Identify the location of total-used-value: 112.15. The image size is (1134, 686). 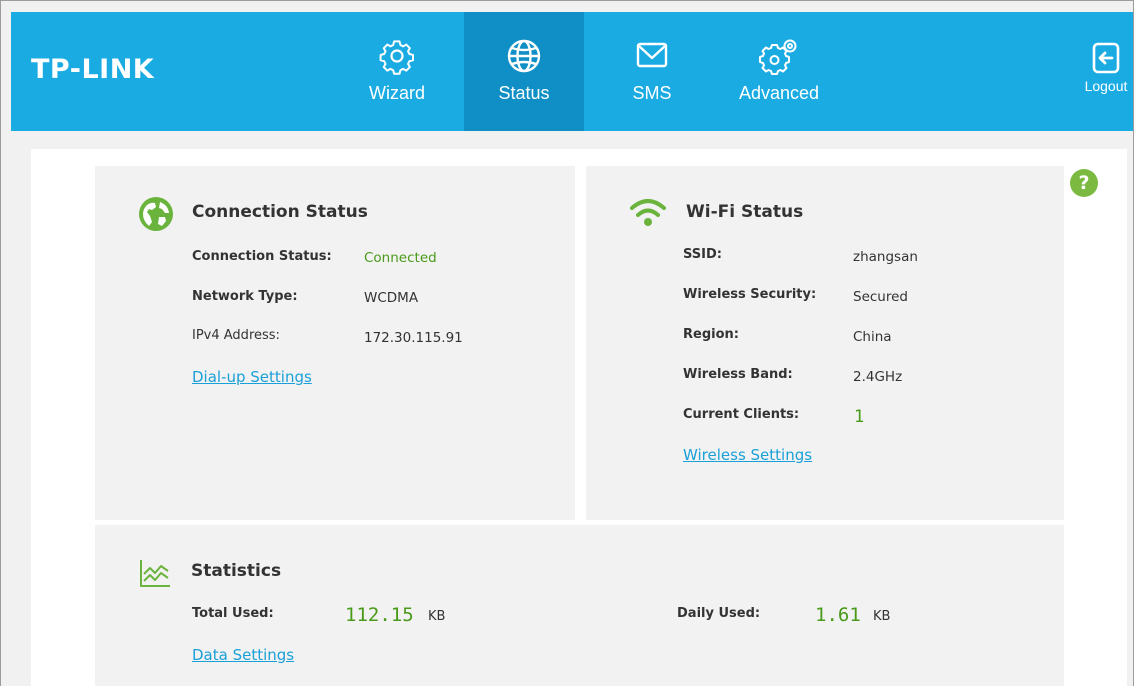
(379, 615).